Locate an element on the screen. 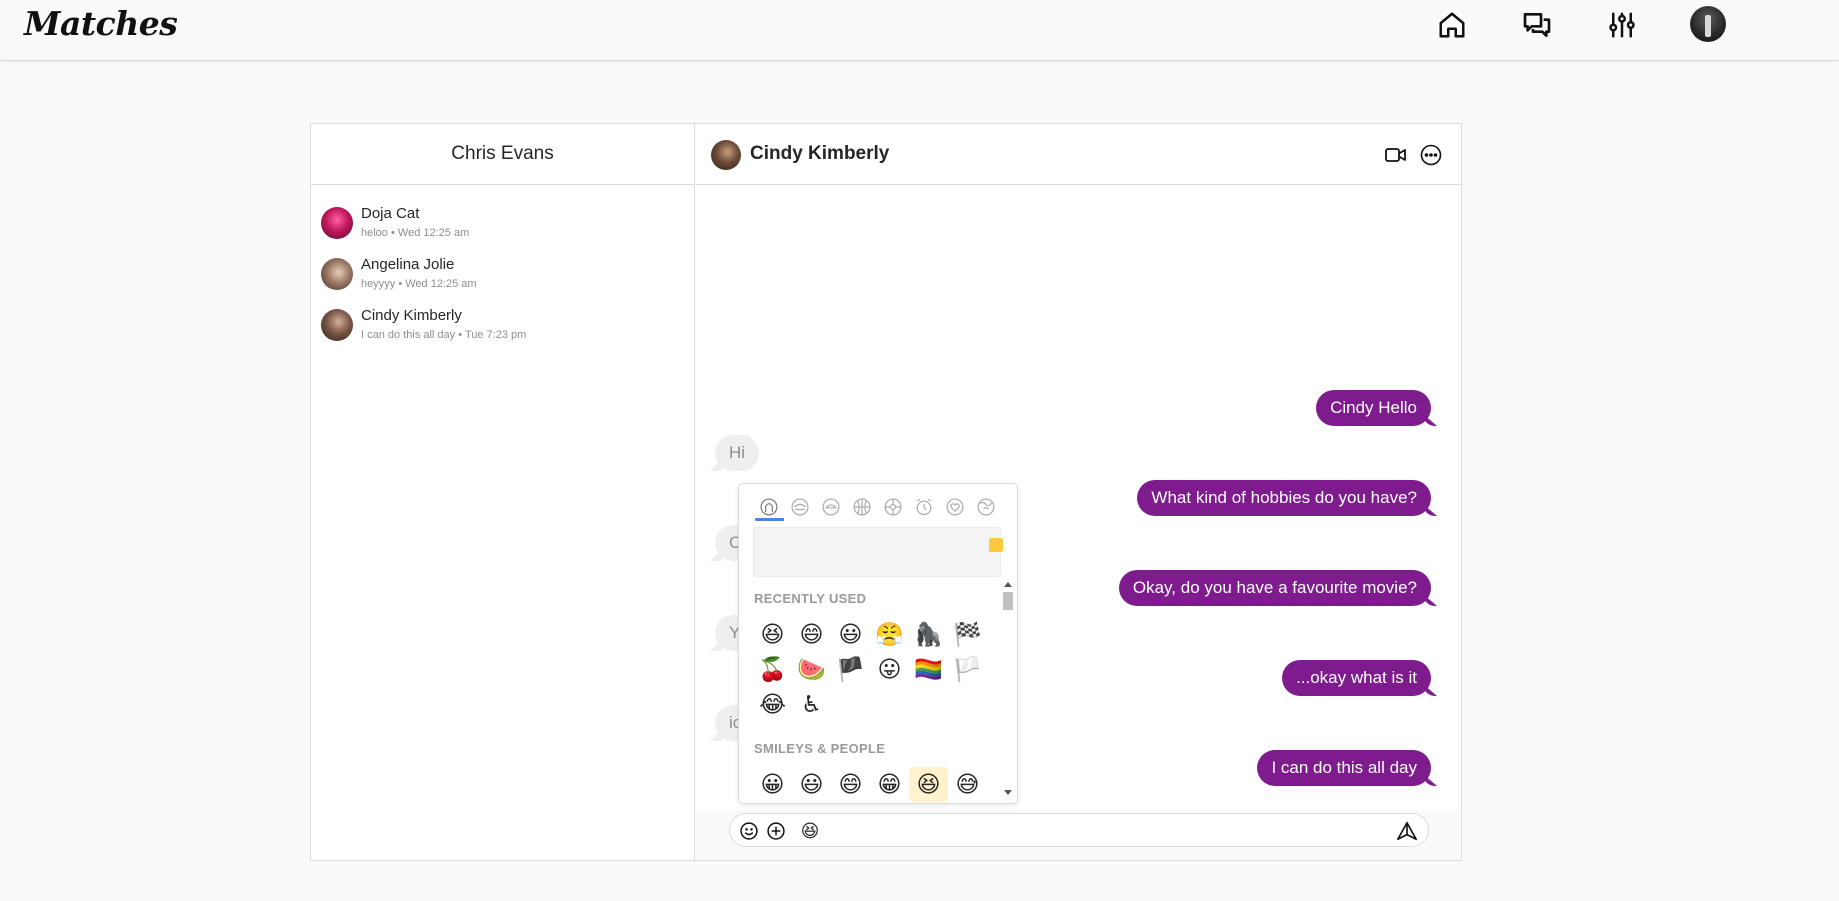  conversation-name: Doja Cat is located at coordinates (390, 213).